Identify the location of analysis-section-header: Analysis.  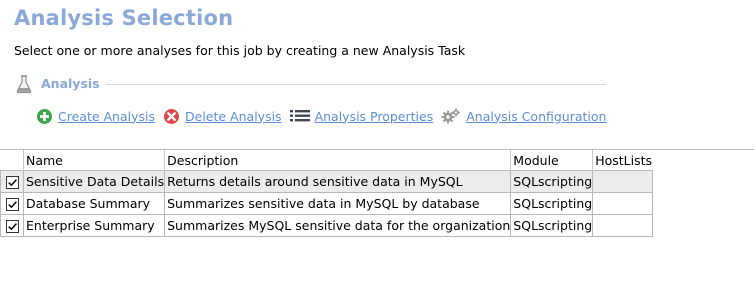
(311, 84).